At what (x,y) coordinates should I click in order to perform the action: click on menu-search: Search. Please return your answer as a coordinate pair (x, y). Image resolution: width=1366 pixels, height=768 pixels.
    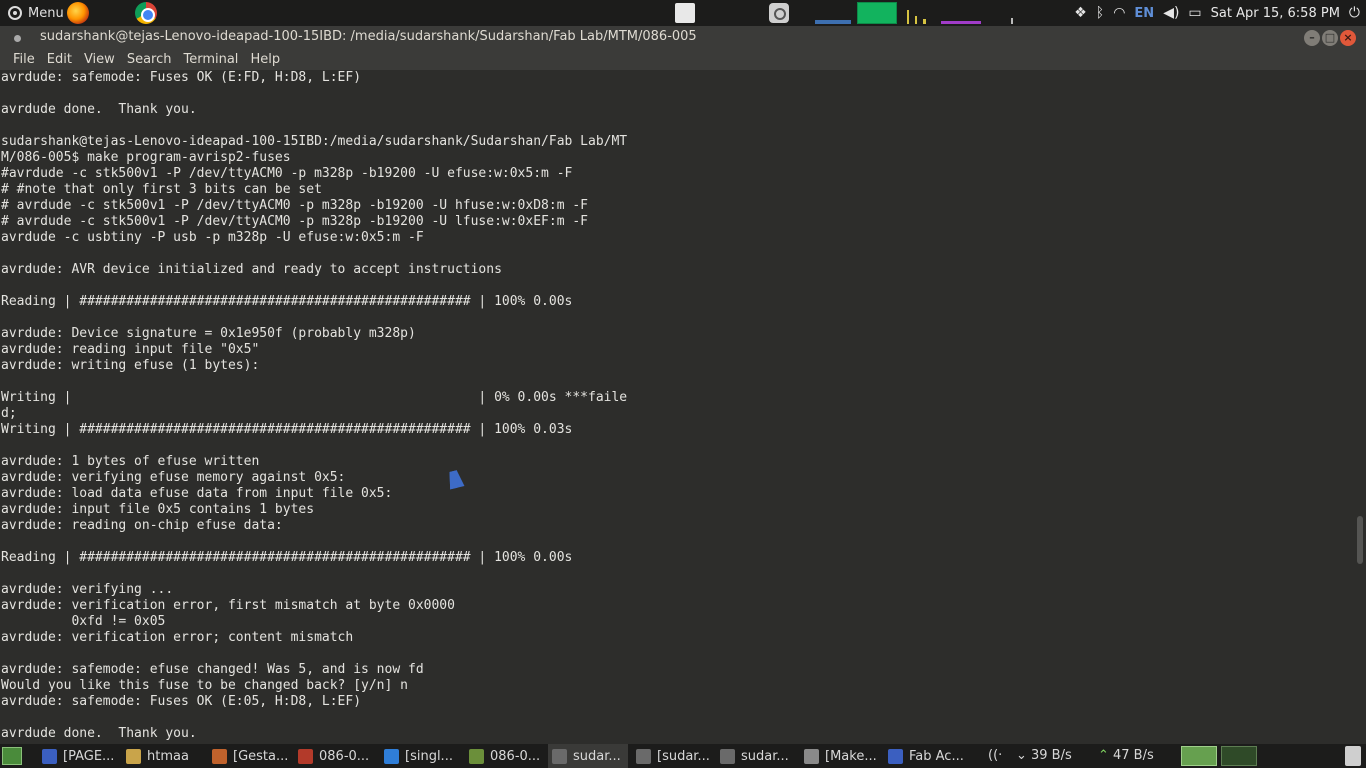
    Looking at the image, I should click on (149, 60).